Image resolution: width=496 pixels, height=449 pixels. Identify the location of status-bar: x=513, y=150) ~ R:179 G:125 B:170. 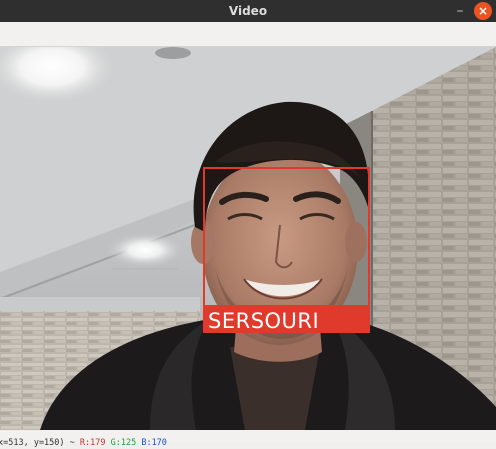
(248, 439).